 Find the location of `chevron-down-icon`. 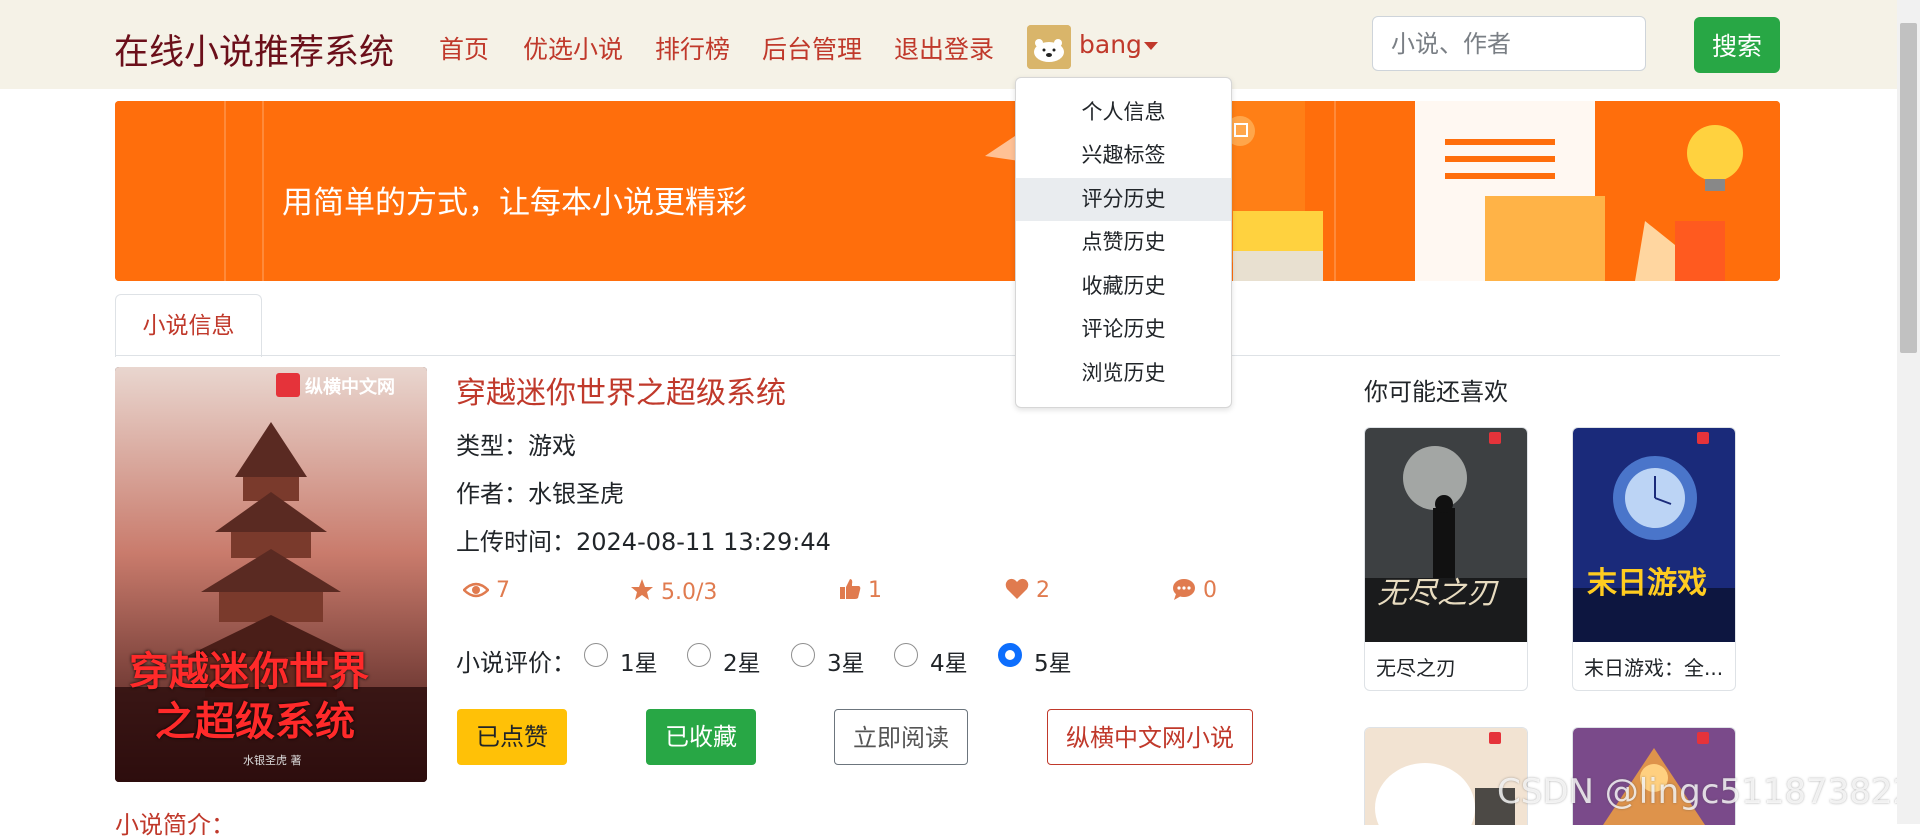

chevron-down-icon is located at coordinates (1151, 46).